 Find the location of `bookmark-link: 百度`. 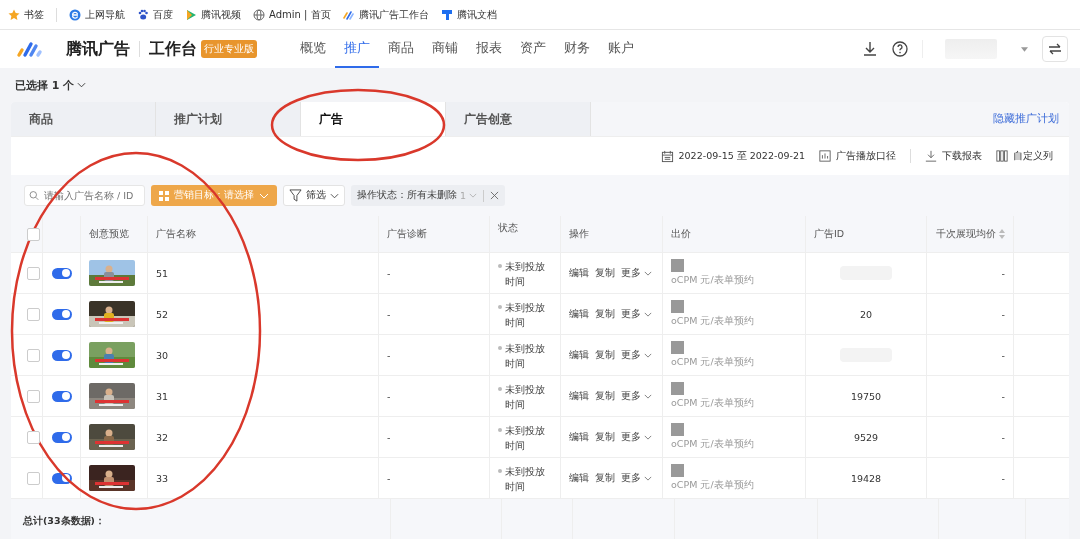

bookmark-link: 百度 is located at coordinates (155, 14).